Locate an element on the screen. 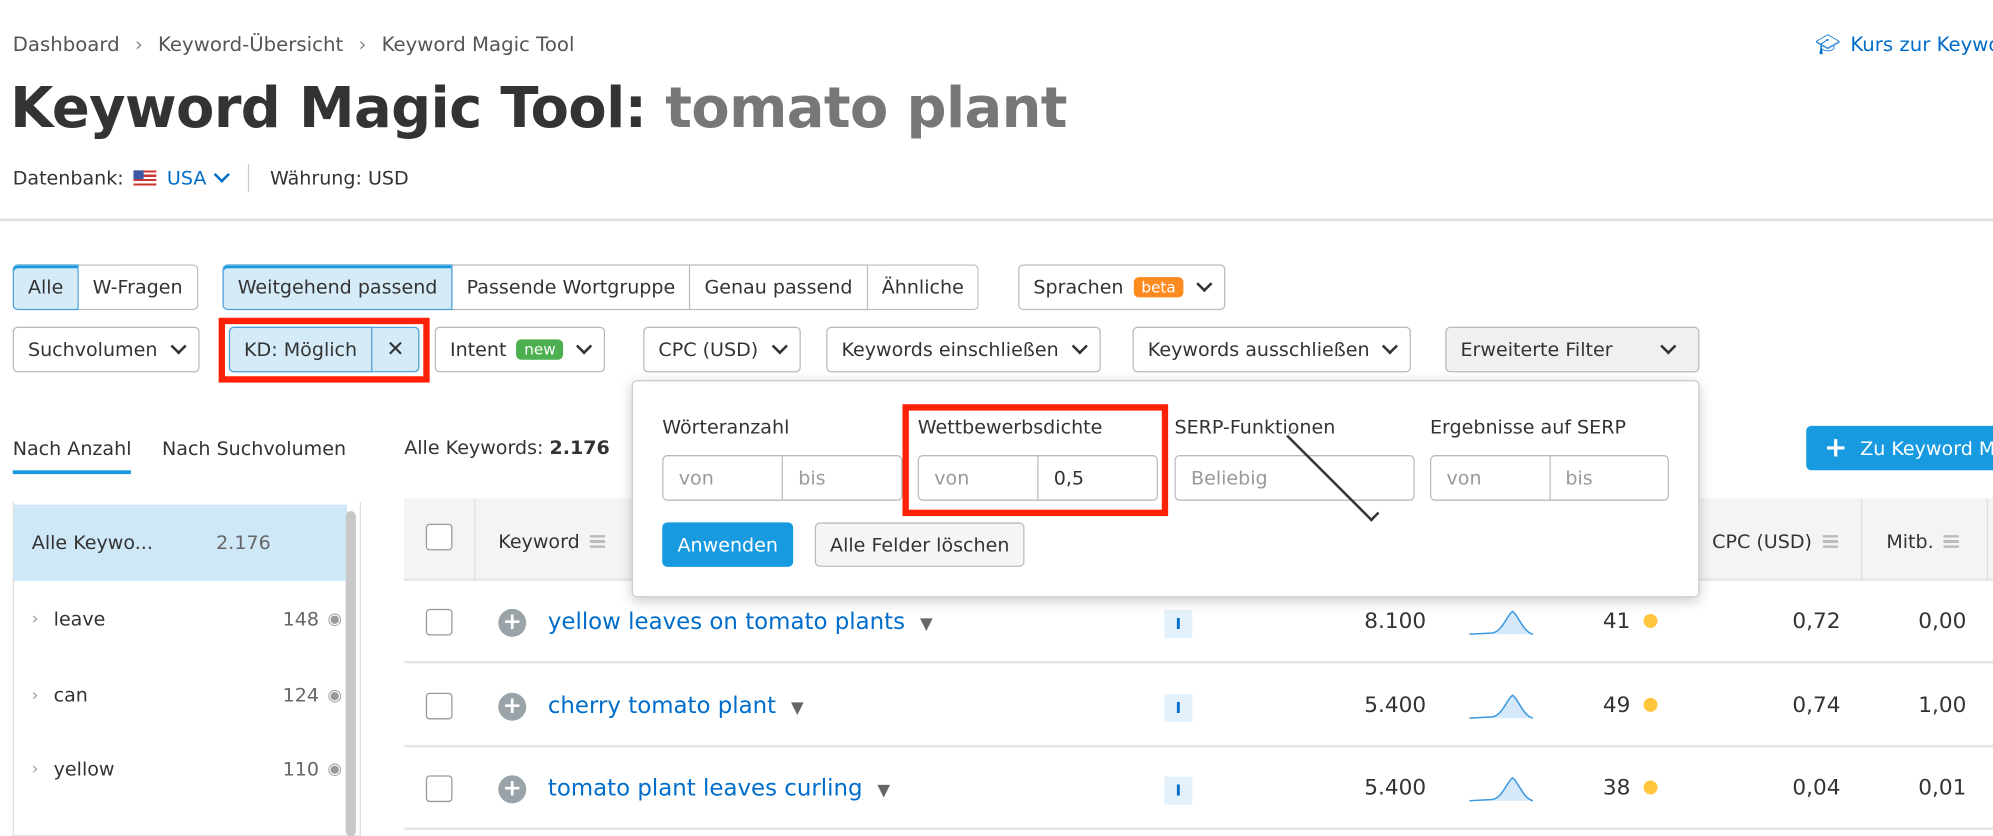  advanced-filters-dropdown: Erweiterte Filter is located at coordinates (1572, 349).